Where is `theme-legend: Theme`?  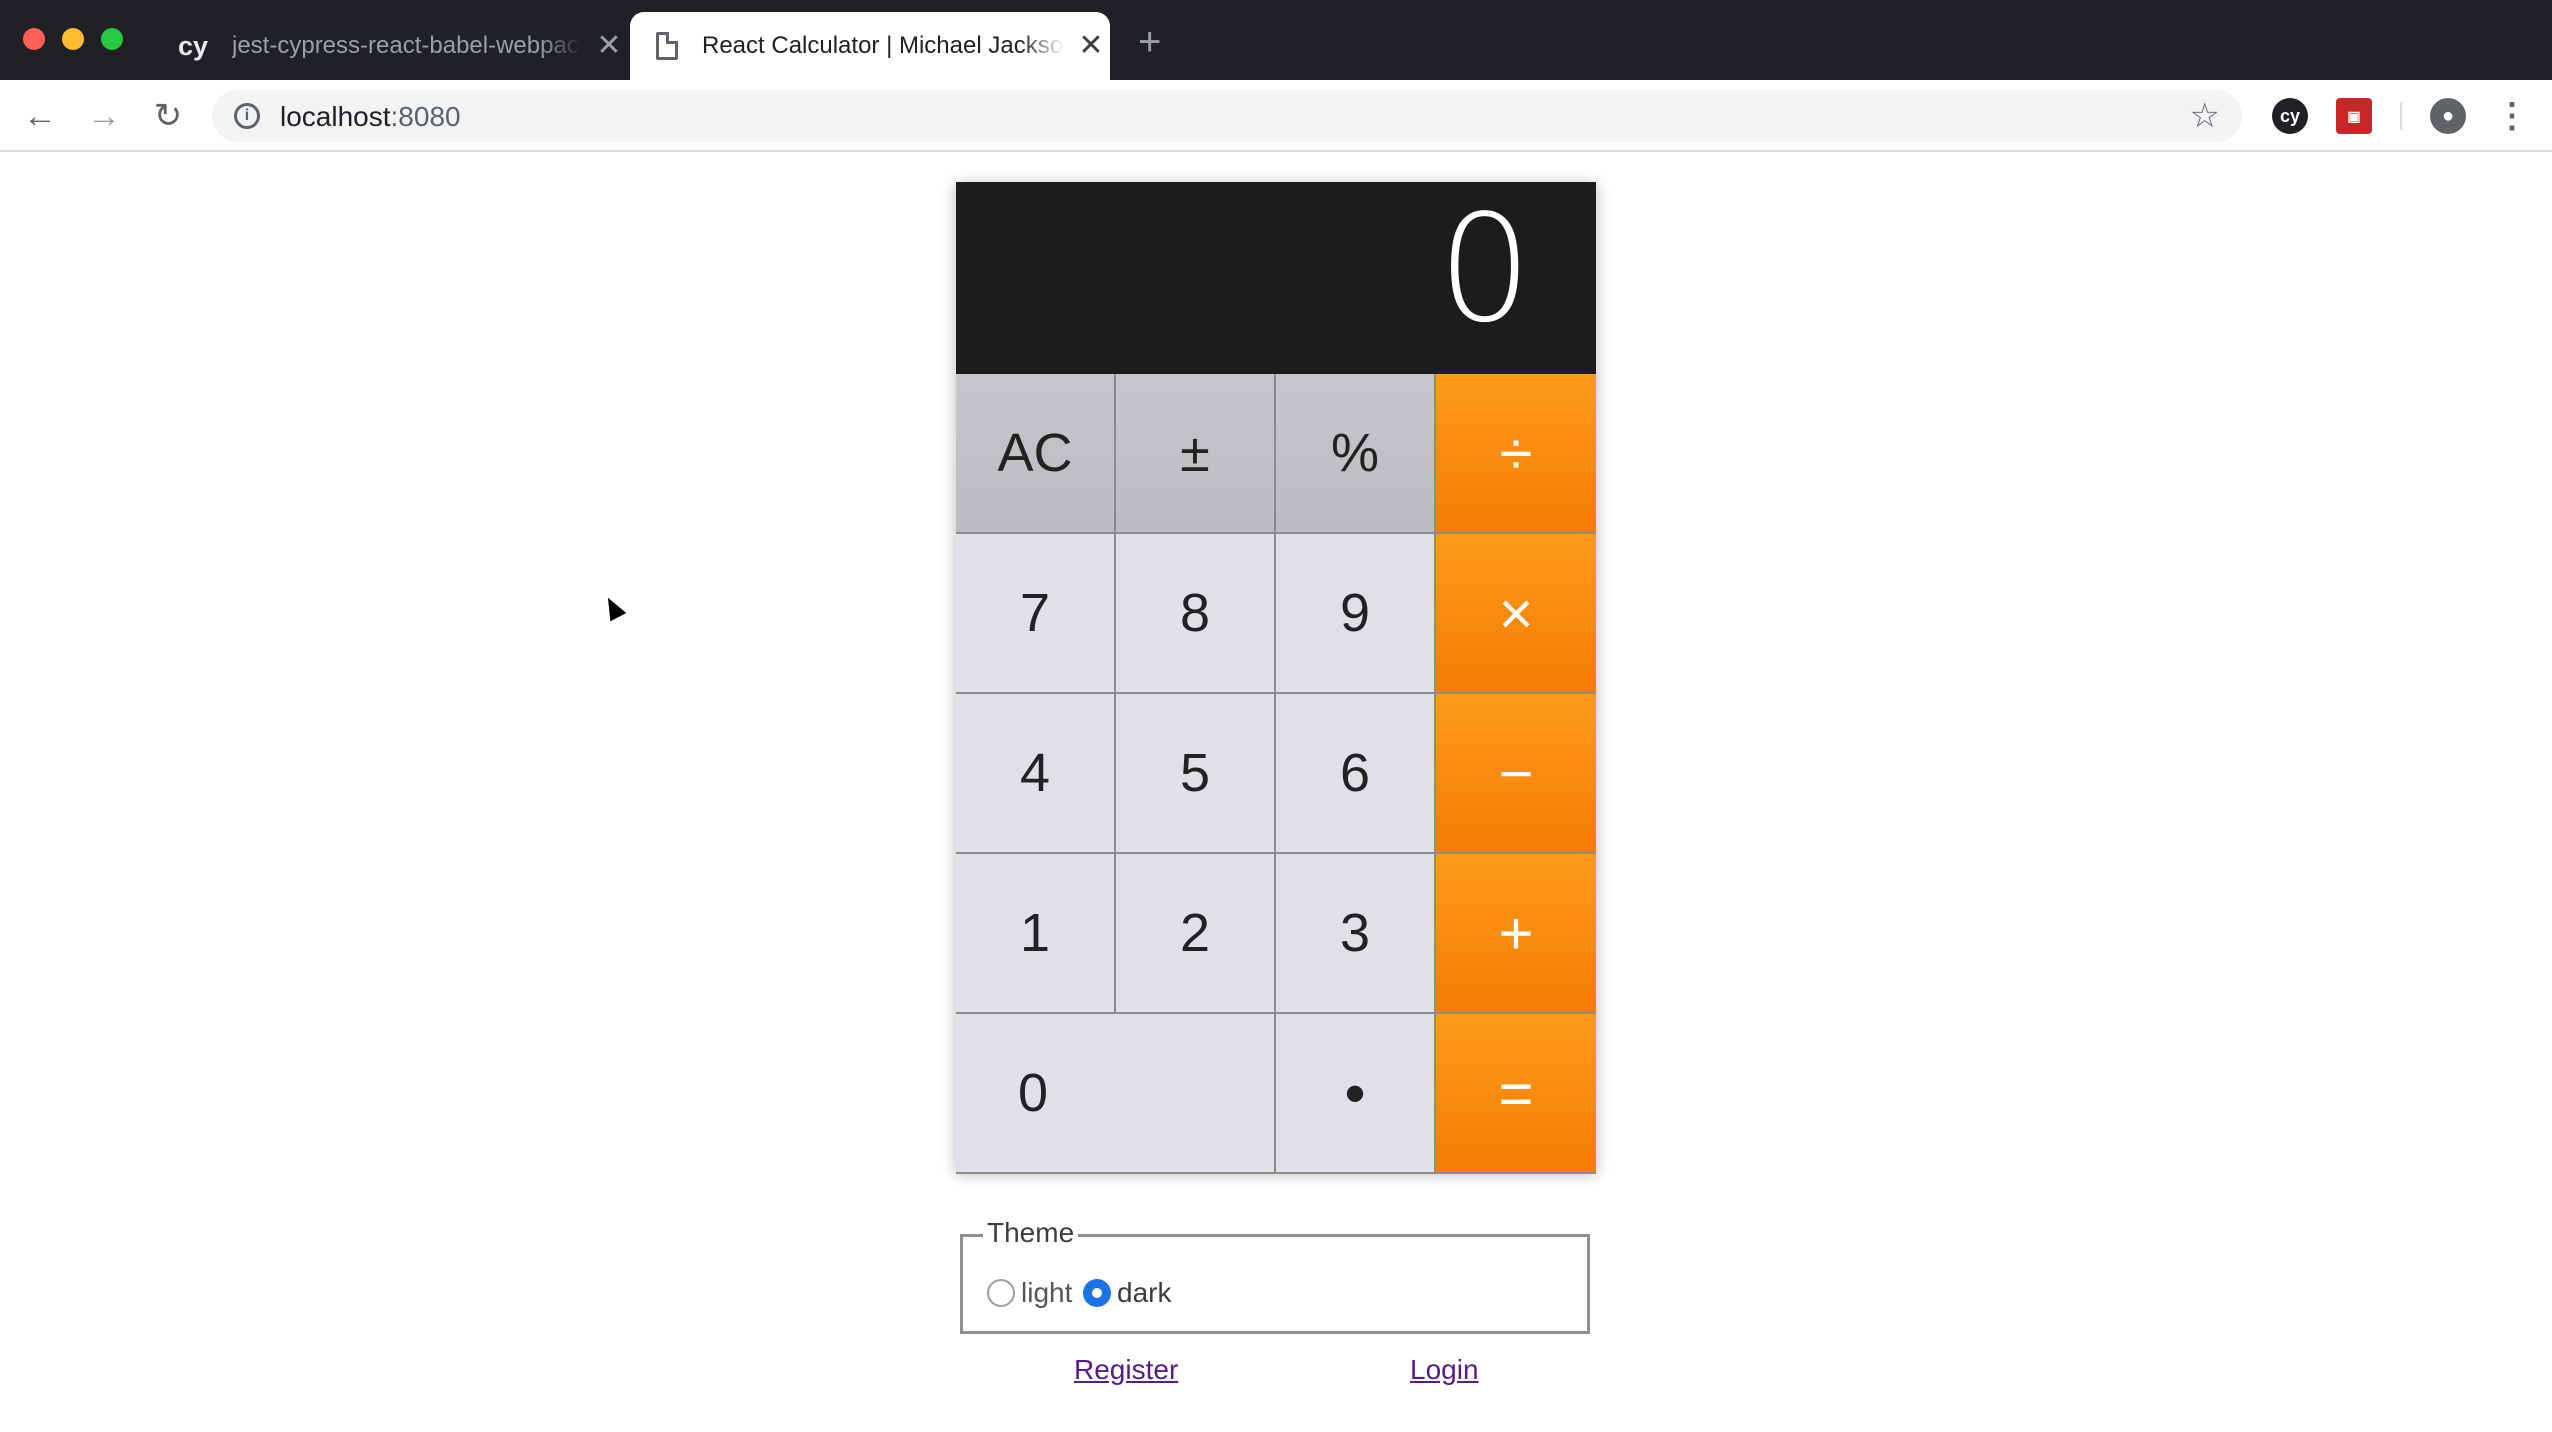 theme-legend: Theme is located at coordinates (1031, 1233).